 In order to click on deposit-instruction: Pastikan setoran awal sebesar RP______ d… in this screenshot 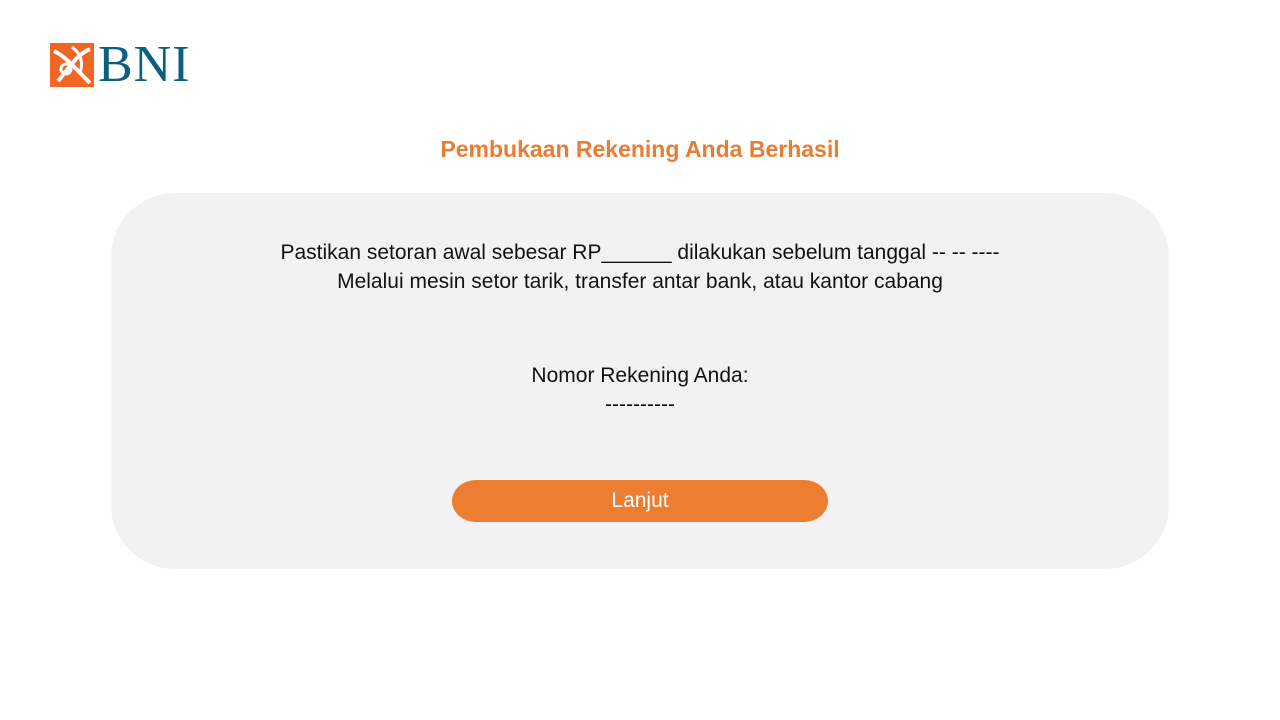, I will do `click(640, 252)`.